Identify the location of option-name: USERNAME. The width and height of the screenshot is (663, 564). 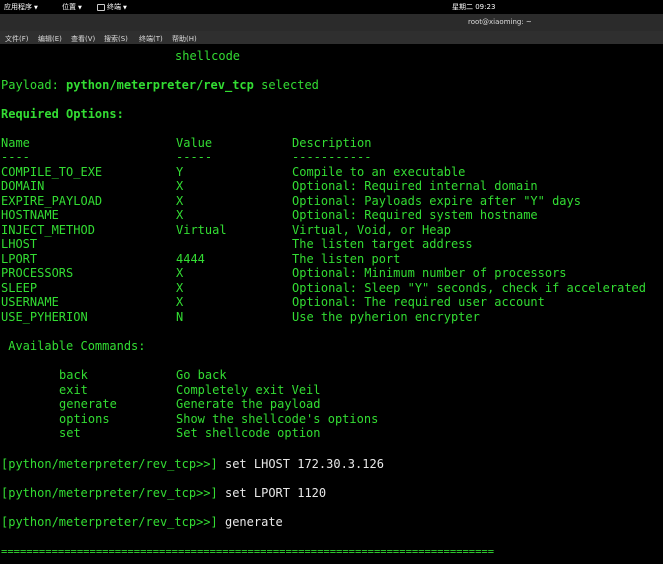
(30, 302).